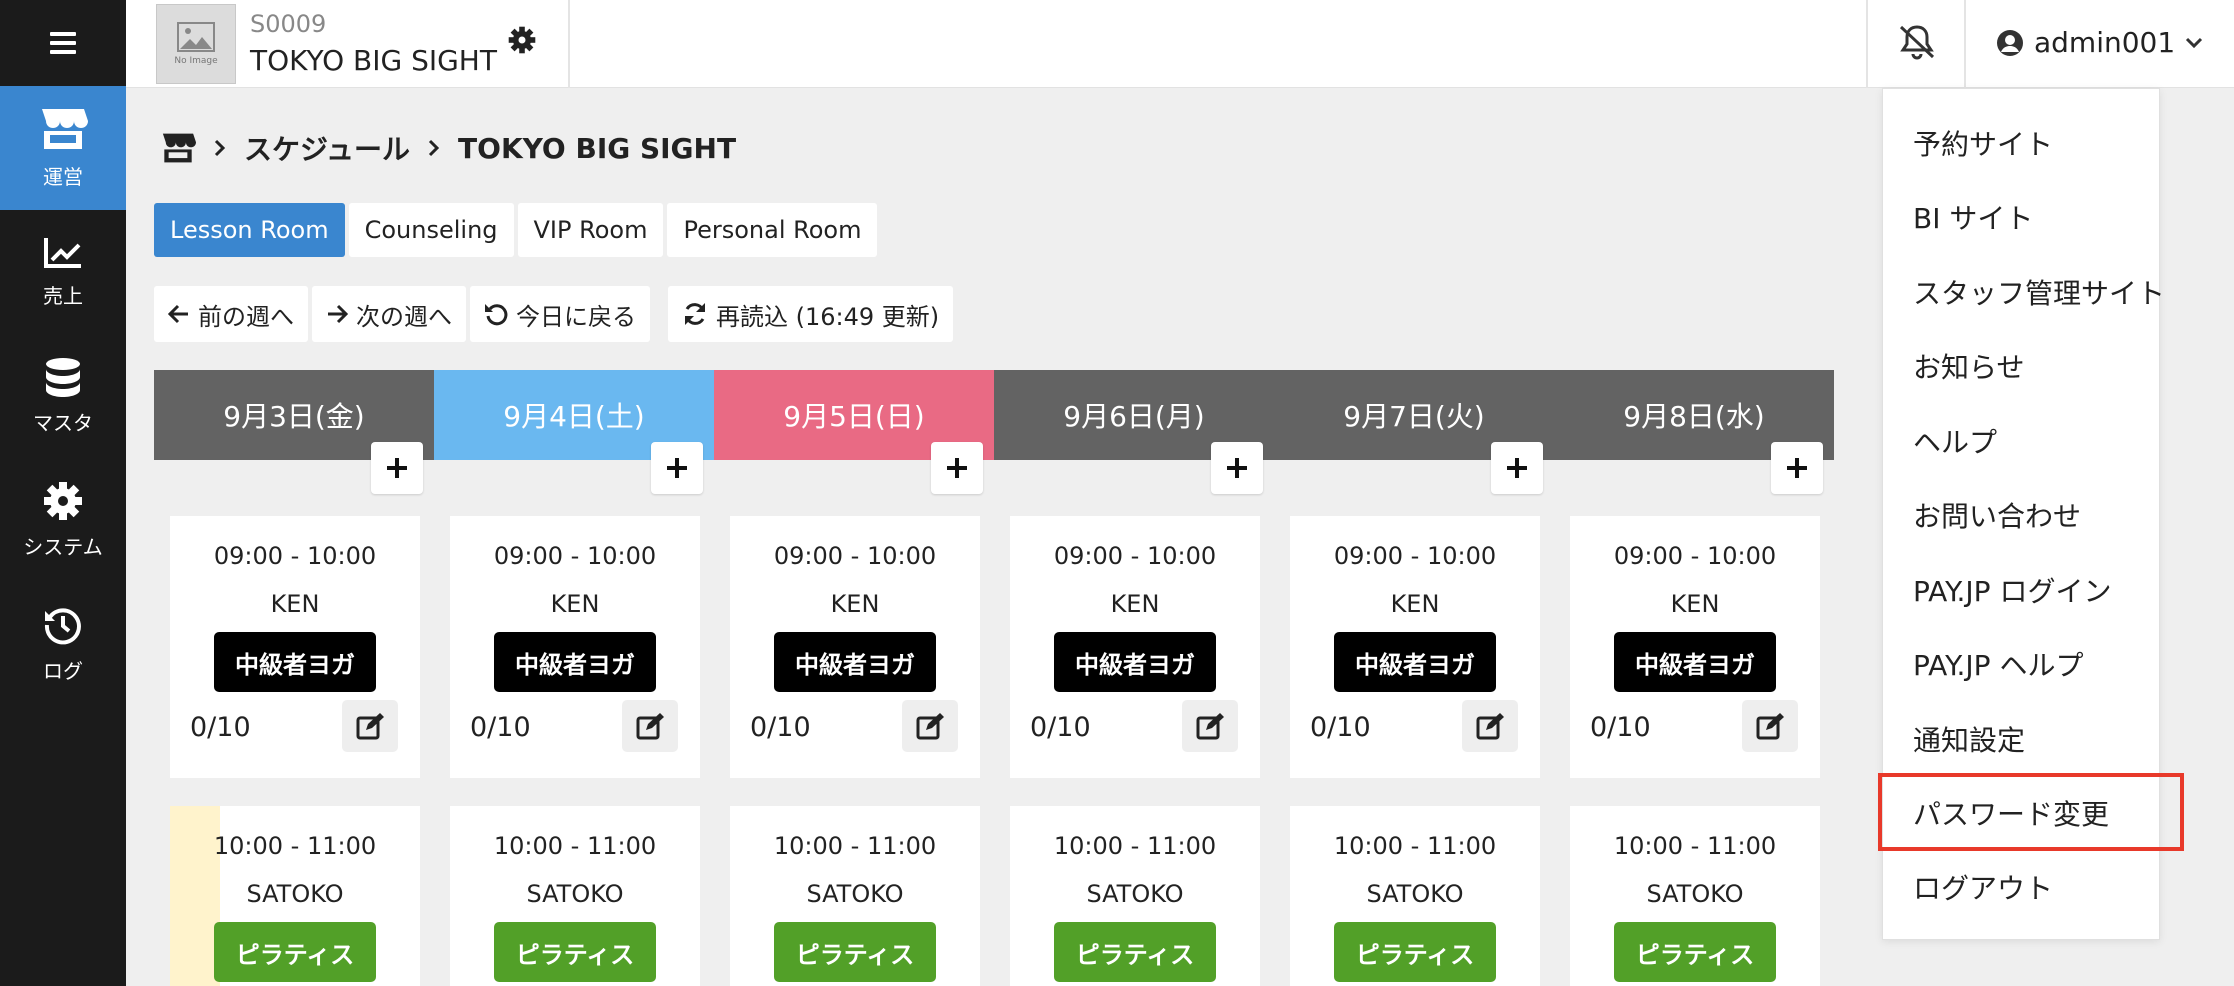  Describe the element at coordinates (1983, 143) in the screenshot. I see `user-menu-item: 予約サイト` at that location.